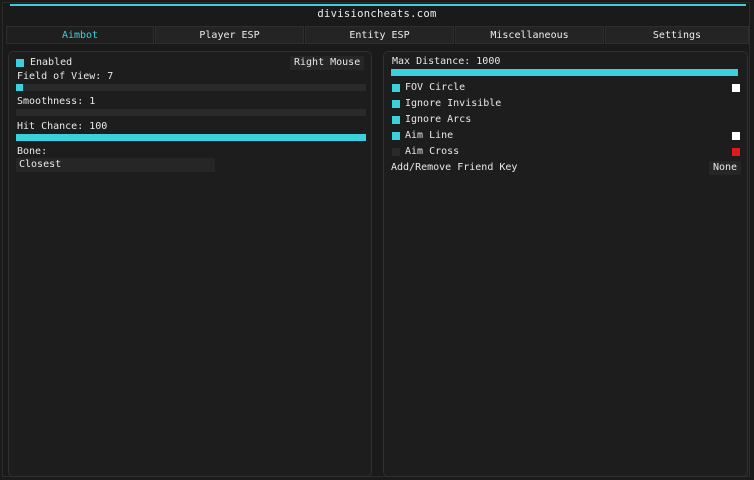 This screenshot has width=754, height=480. Describe the element at coordinates (396, 104) in the screenshot. I see `ignore-invisible-checkbox` at that location.